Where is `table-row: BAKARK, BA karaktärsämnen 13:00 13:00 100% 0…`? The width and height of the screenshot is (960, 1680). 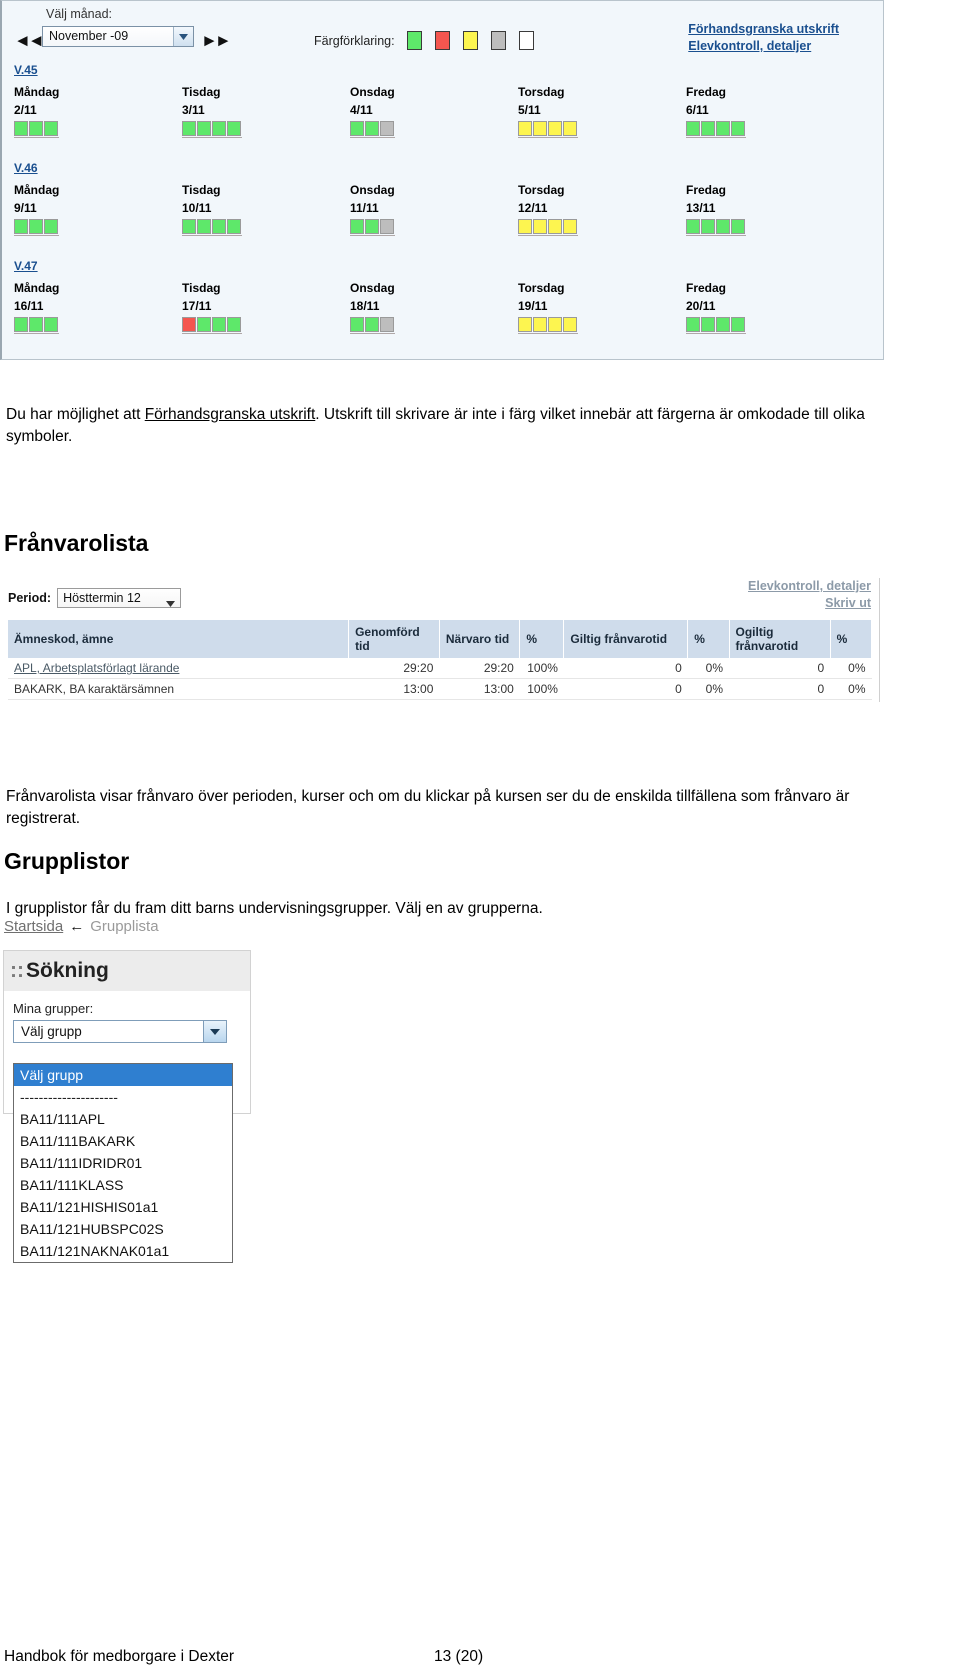 table-row: BAKARK, BA karaktärsämnen 13:00 13:00 100% 0… is located at coordinates (440, 689).